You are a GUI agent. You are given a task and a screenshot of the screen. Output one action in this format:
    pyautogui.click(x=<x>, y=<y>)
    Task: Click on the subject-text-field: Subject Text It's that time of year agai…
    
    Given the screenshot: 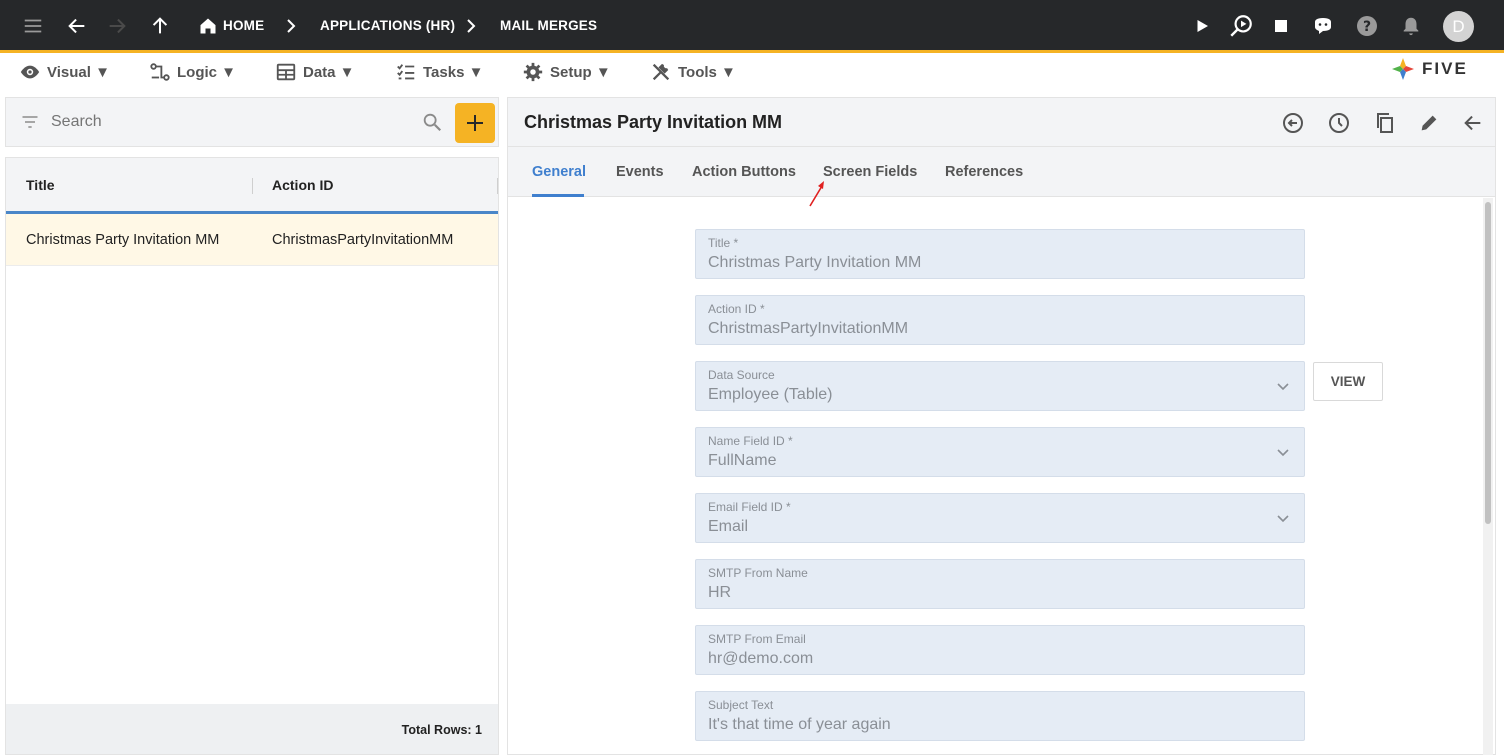 What is the action you would take?
    pyautogui.click(x=1000, y=716)
    